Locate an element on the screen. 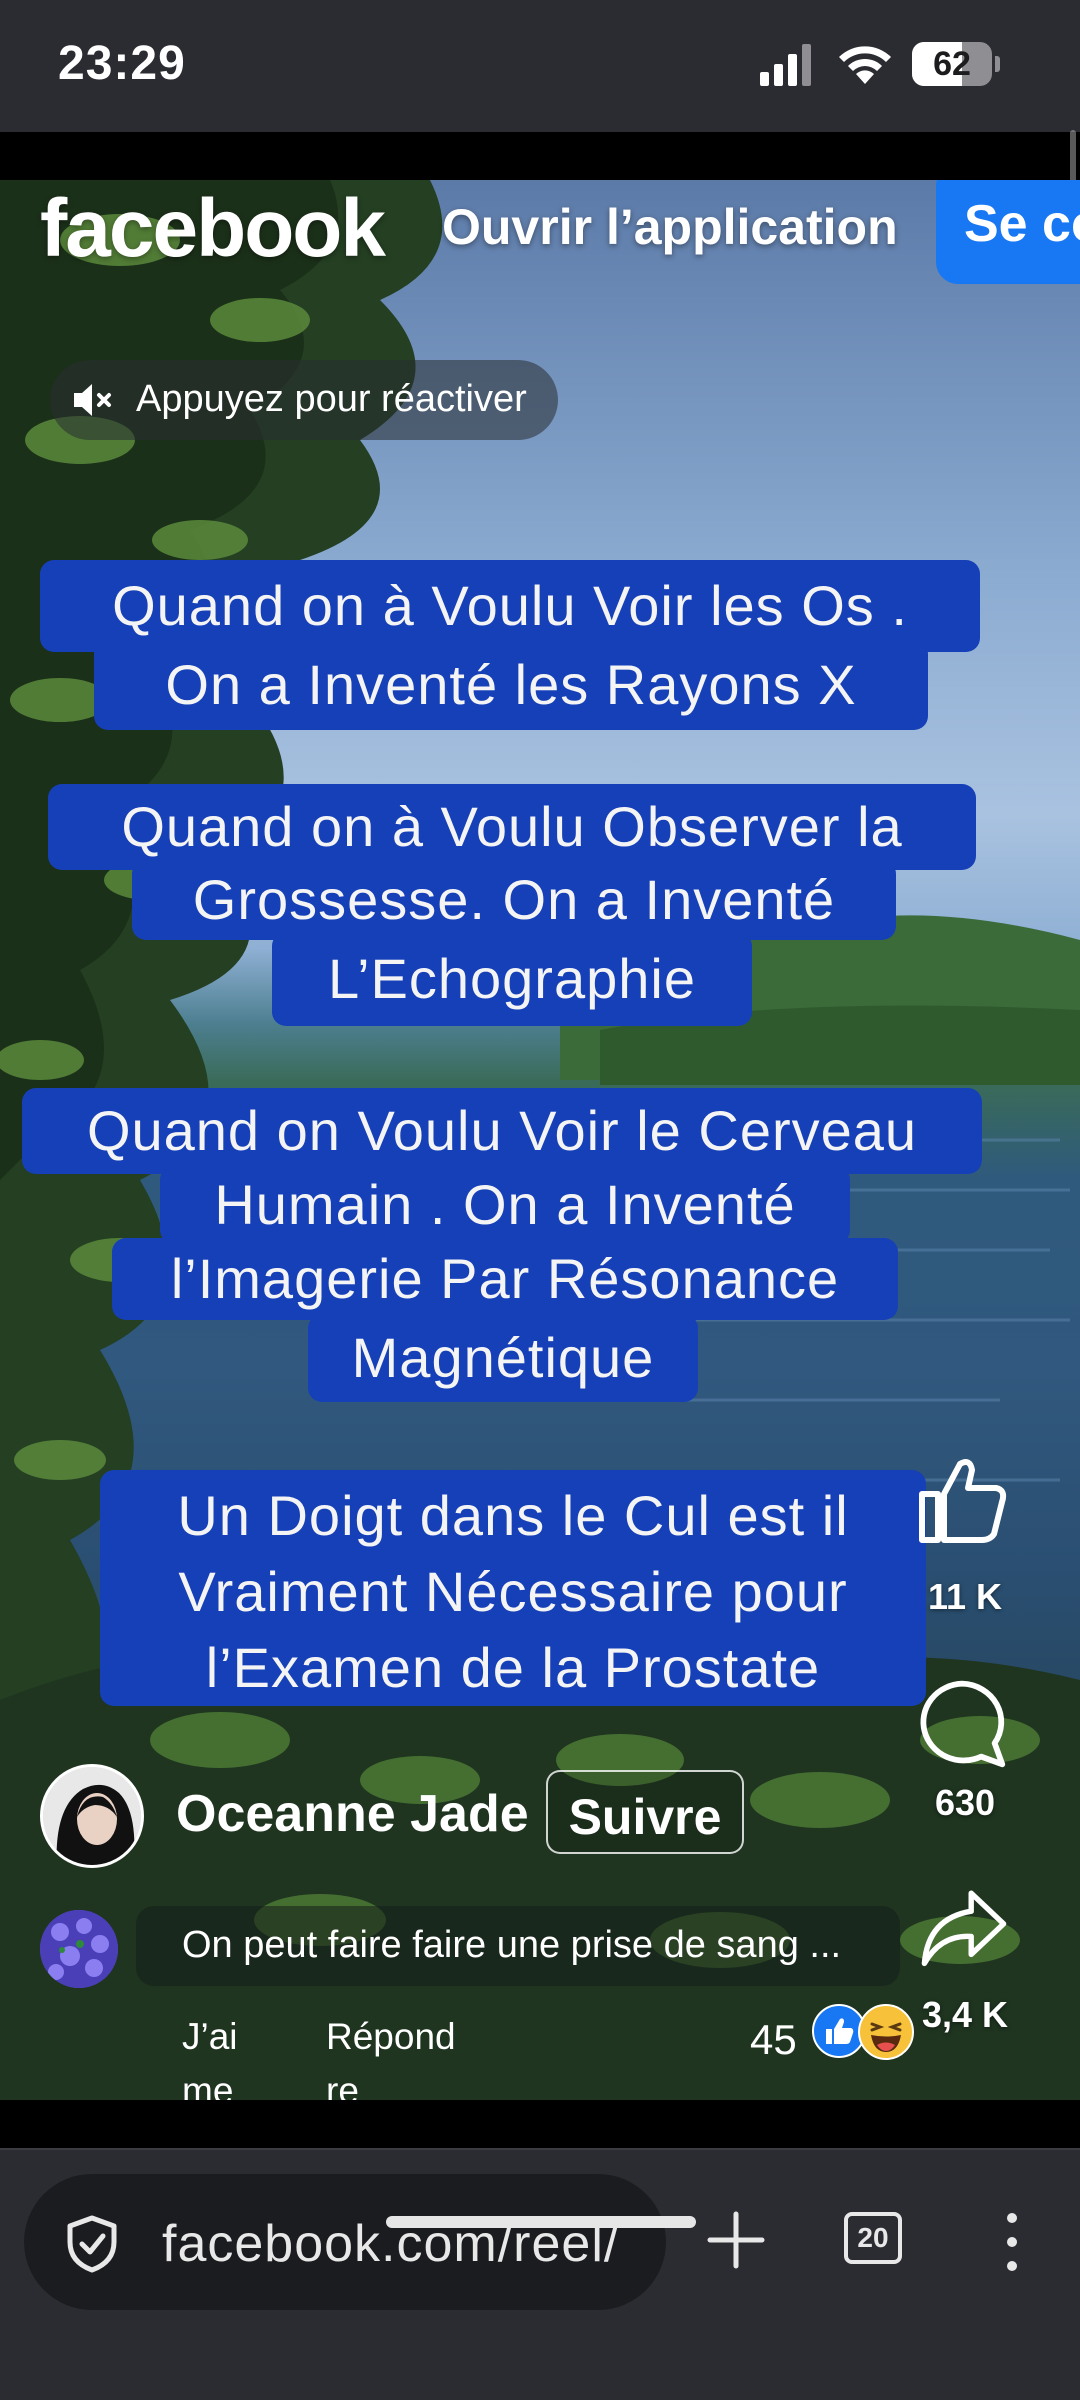 Image resolution: width=1080 pixels, height=2400 pixels. caption-box: Humain . On a Inventé is located at coordinates (505, 1205).